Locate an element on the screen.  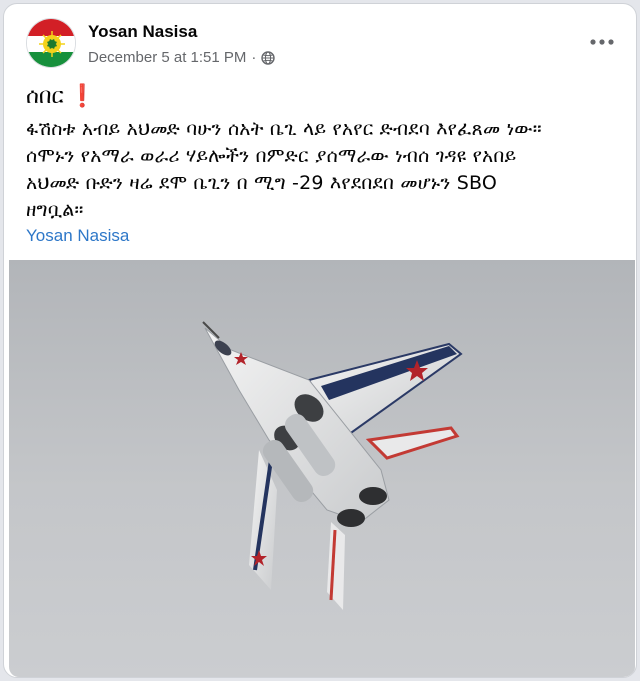
post-headline: ሰበር ❗ is located at coordinates (326, 97).